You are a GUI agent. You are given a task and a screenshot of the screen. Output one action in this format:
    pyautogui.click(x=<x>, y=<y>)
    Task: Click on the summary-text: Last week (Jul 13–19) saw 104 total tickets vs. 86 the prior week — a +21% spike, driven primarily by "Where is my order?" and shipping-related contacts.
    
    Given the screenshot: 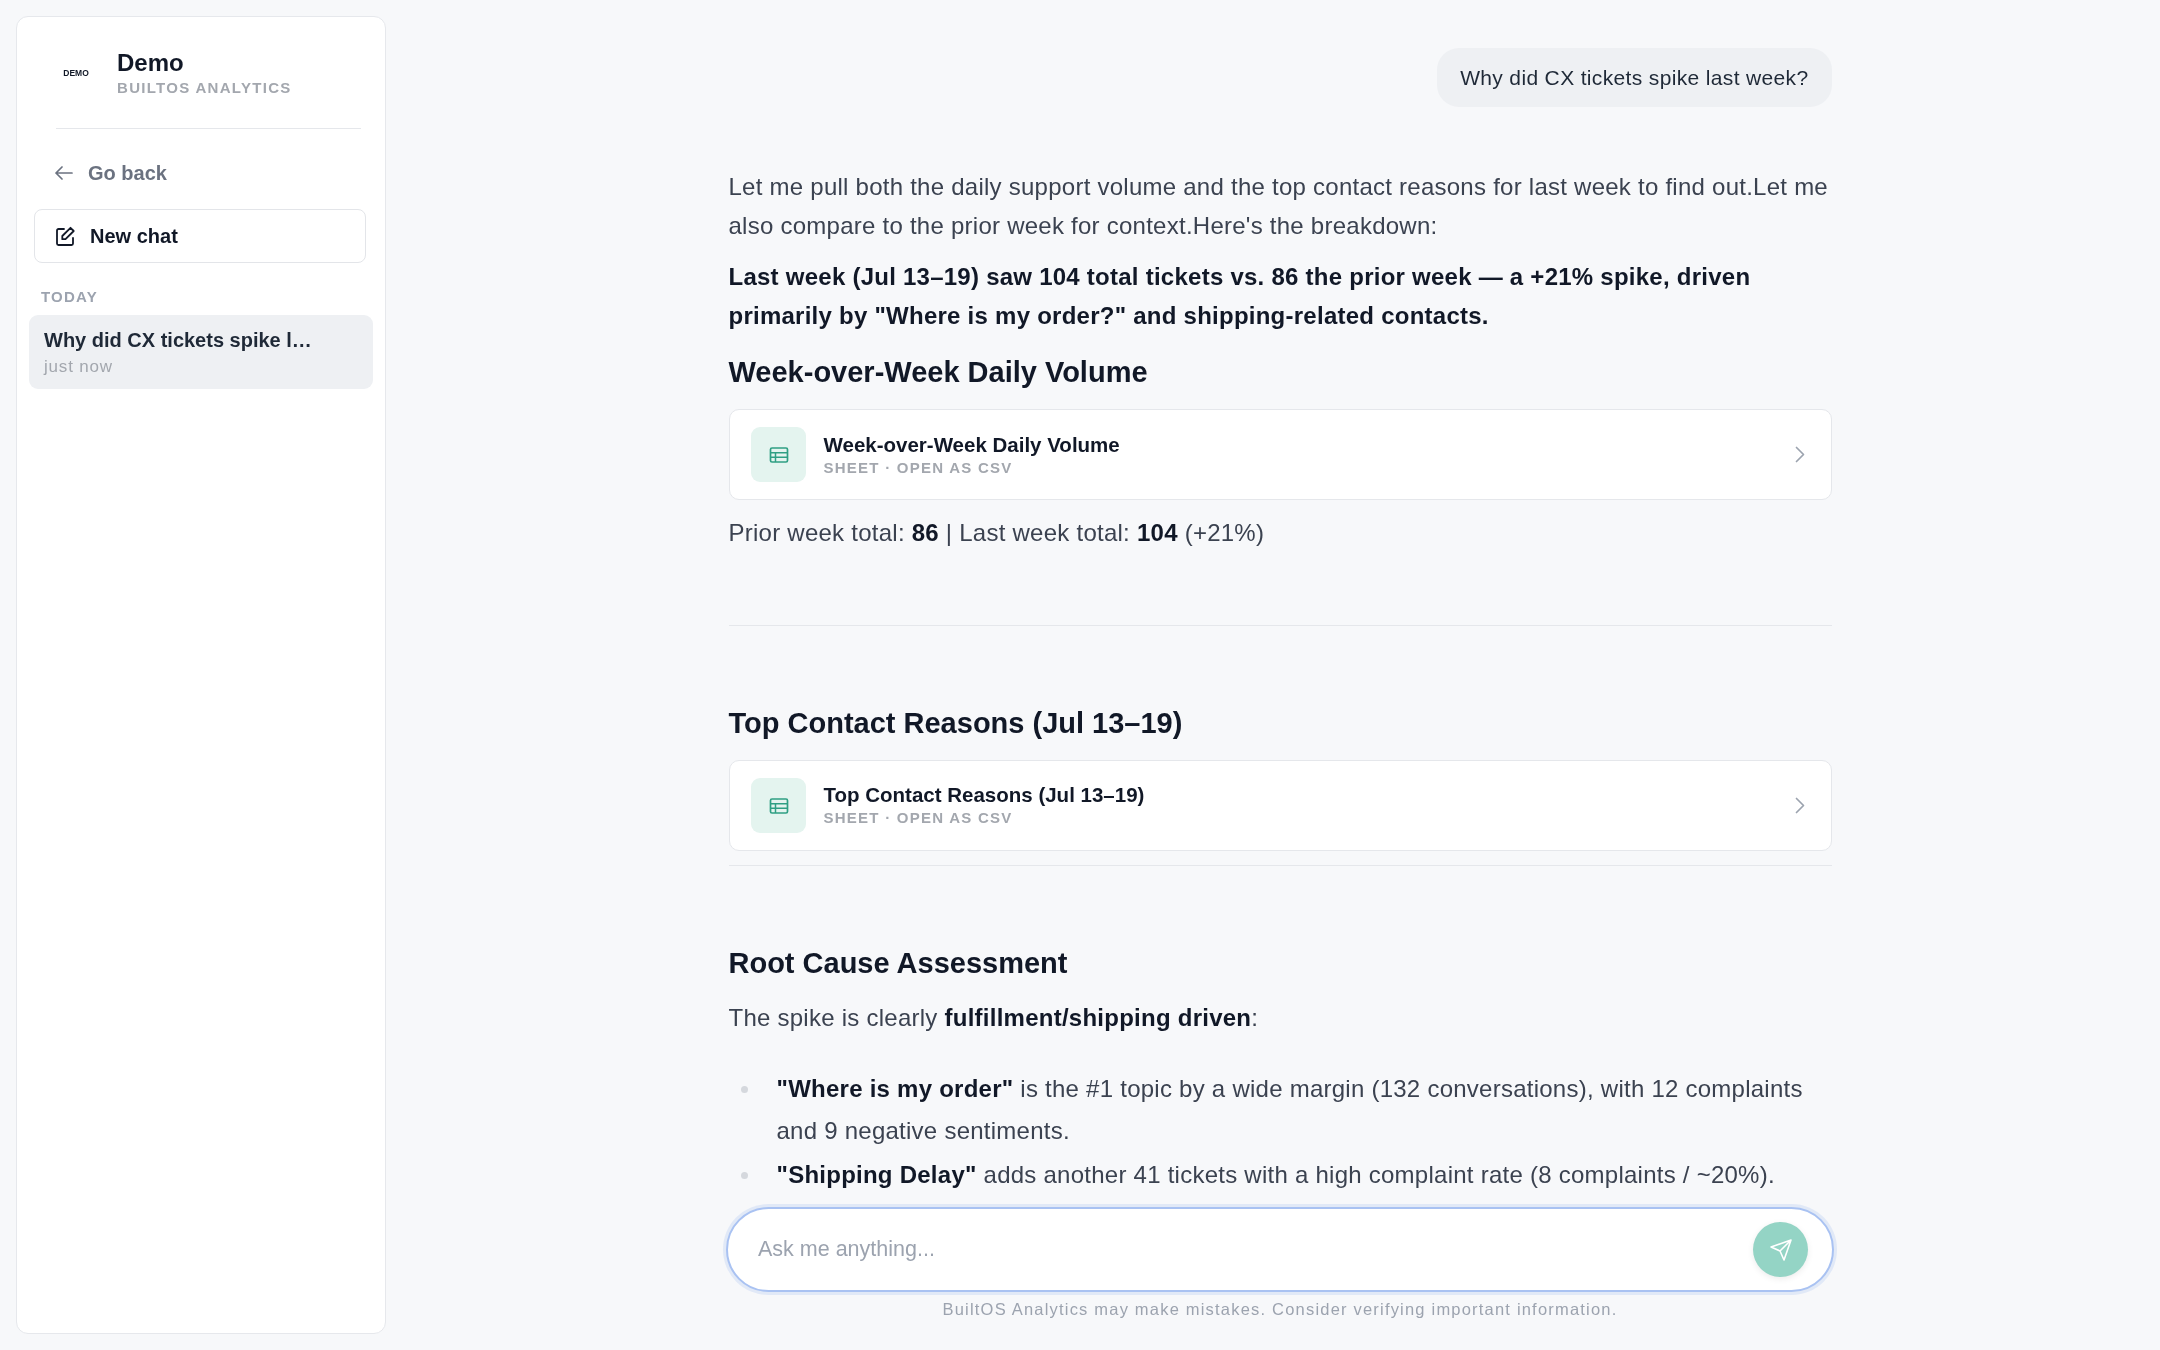 What is the action you would take?
    pyautogui.click(x=1240, y=296)
    